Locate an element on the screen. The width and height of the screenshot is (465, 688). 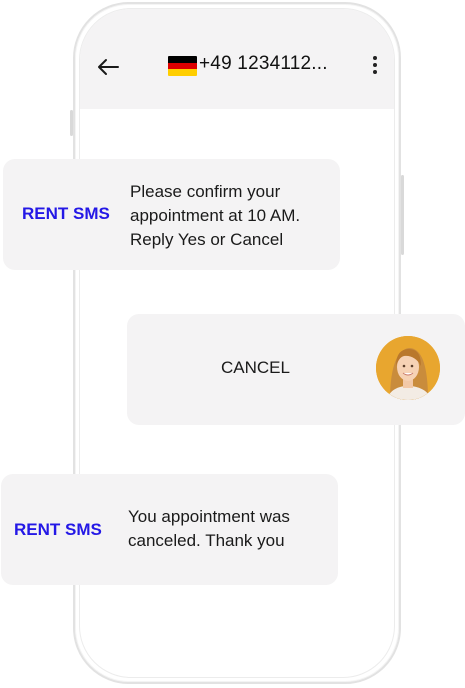
flag-stripe-red is located at coordinates (182, 66).